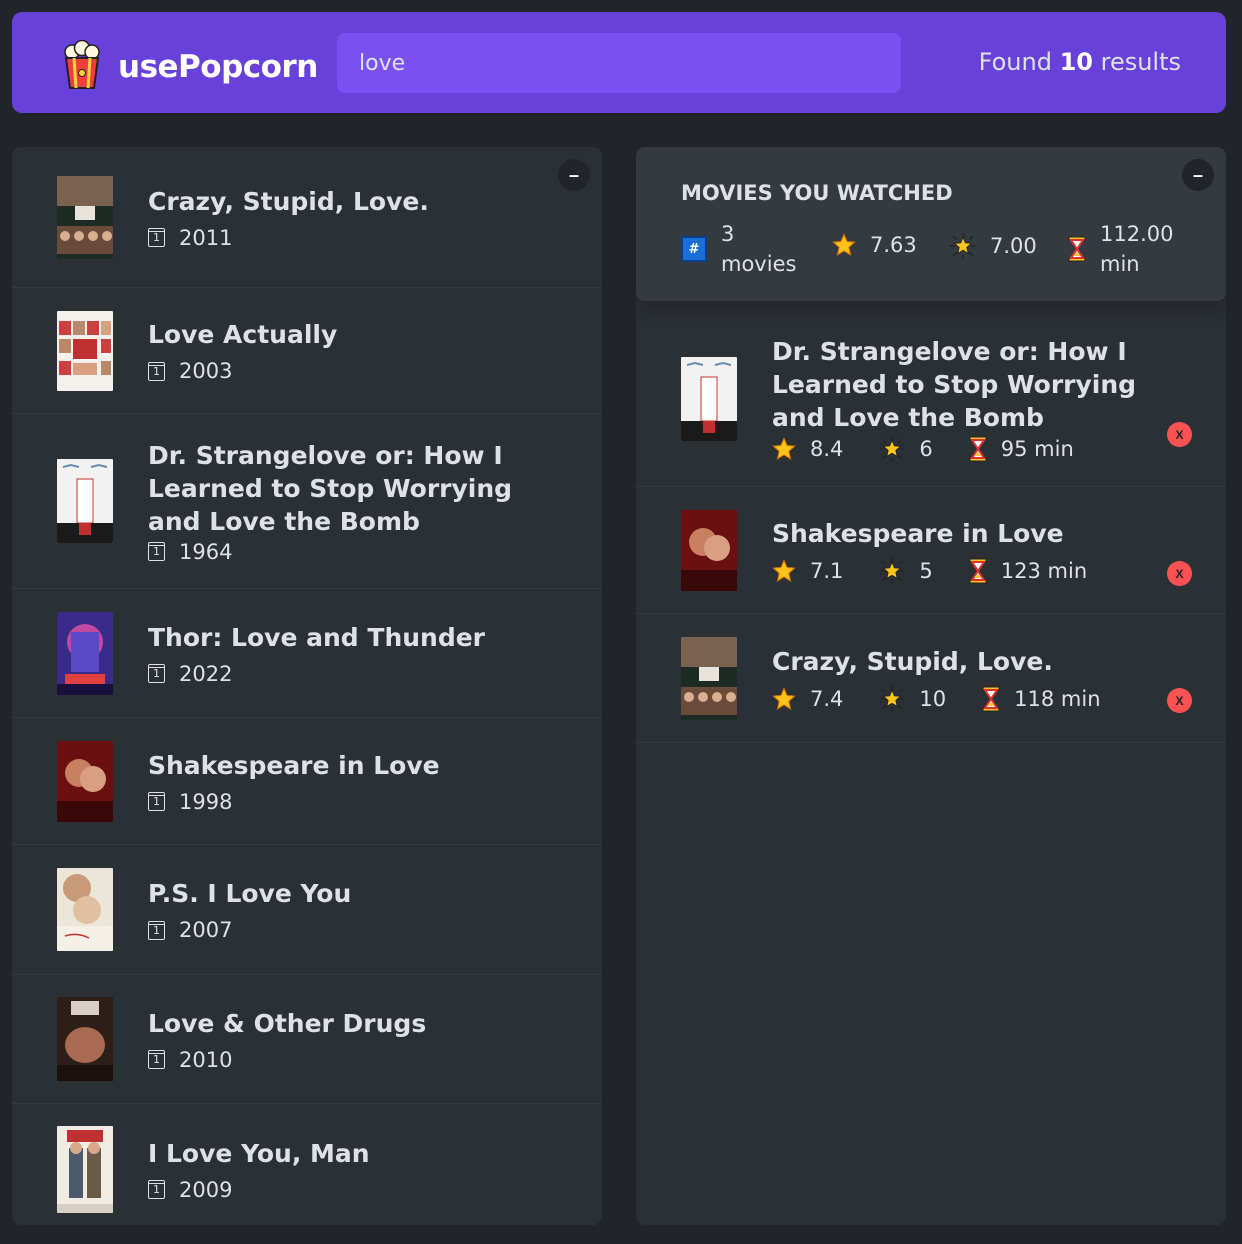 The height and width of the screenshot is (1244, 1242). Describe the element at coordinates (307, 910) in the screenshot. I see `list-item: P.S. I Love You 1 2007` at that location.